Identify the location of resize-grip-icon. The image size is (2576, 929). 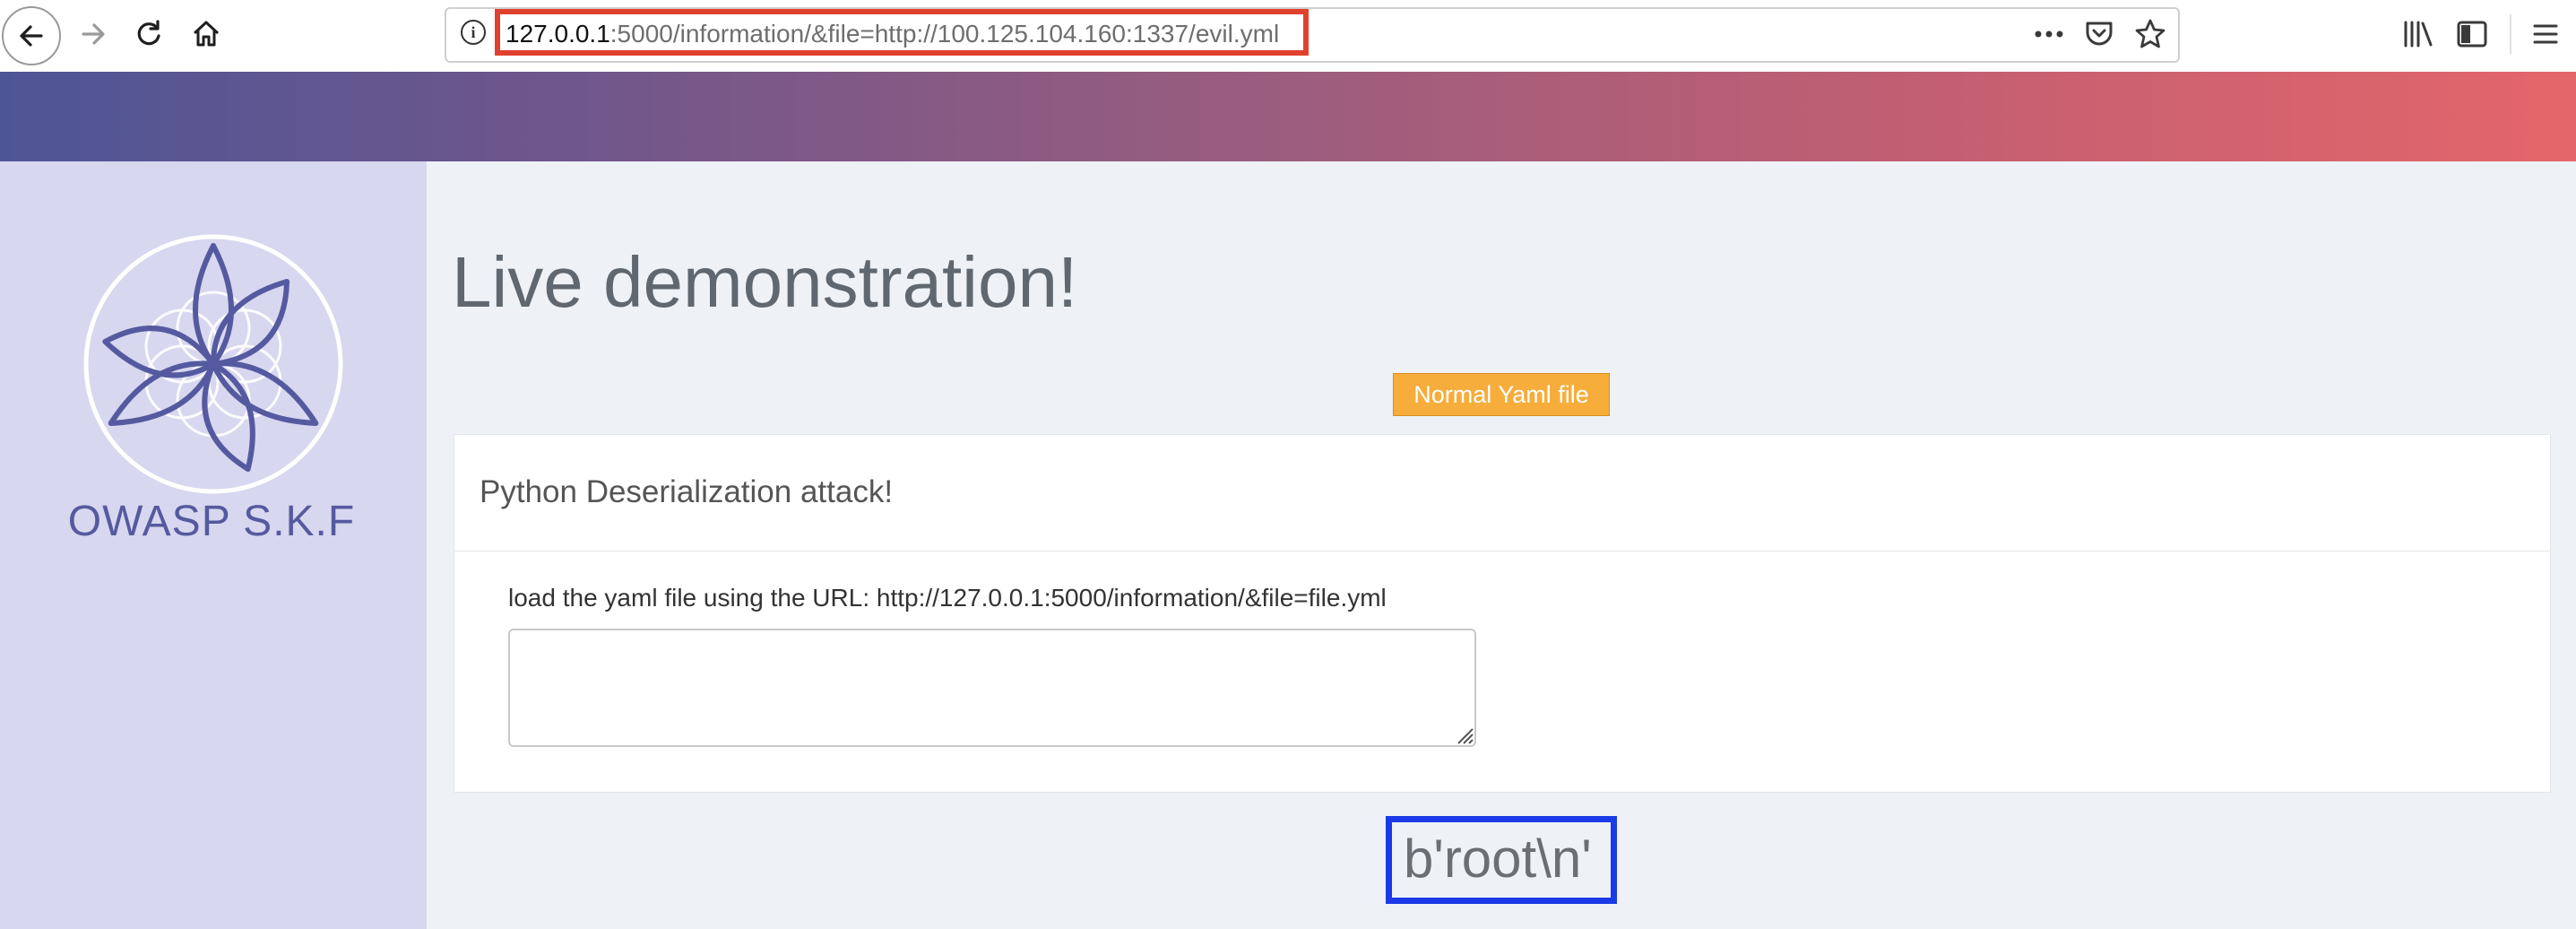
(1464, 735).